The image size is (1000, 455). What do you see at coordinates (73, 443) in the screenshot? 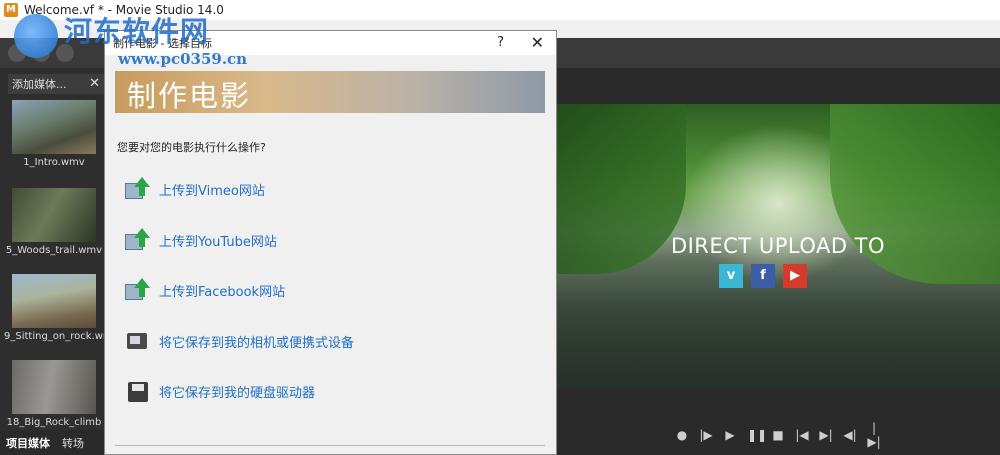
I see `tab-transitions: 转场` at bounding box center [73, 443].